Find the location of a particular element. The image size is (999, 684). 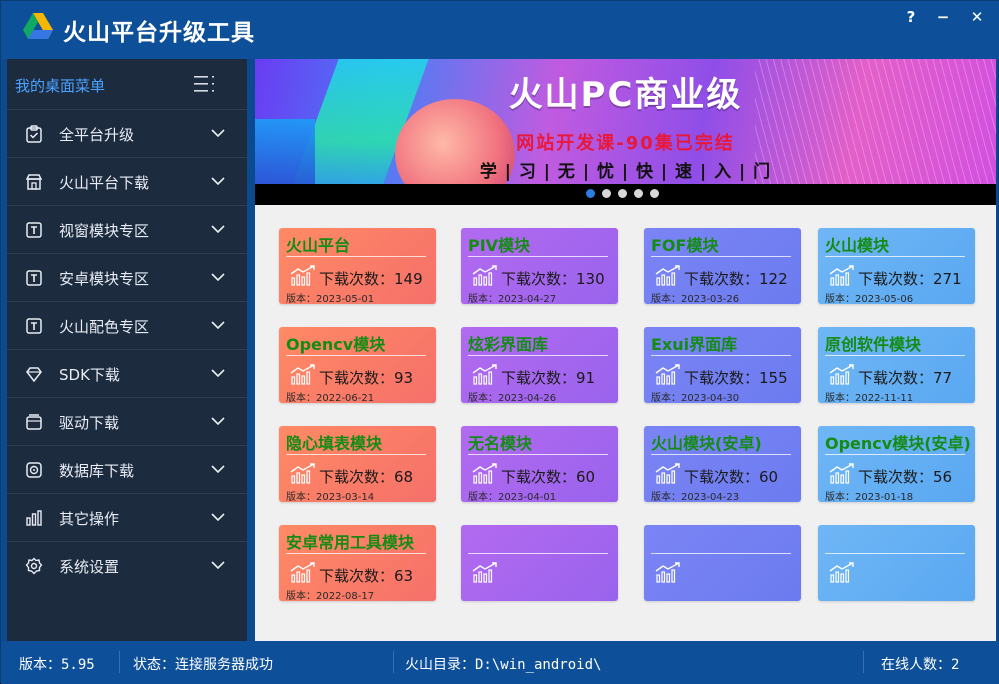

banner-tagline: 学 | 习 | 无 | 忧 | 快 | 速 | 入 | 门 is located at coordinates (625, 172).